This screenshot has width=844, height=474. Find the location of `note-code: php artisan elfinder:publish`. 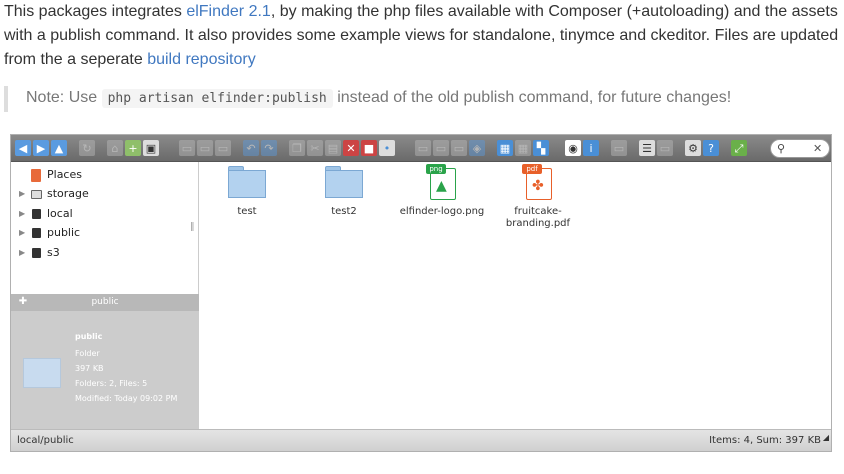

note-code: php artisan elfinder:publish is located at coordinates (217, 98).